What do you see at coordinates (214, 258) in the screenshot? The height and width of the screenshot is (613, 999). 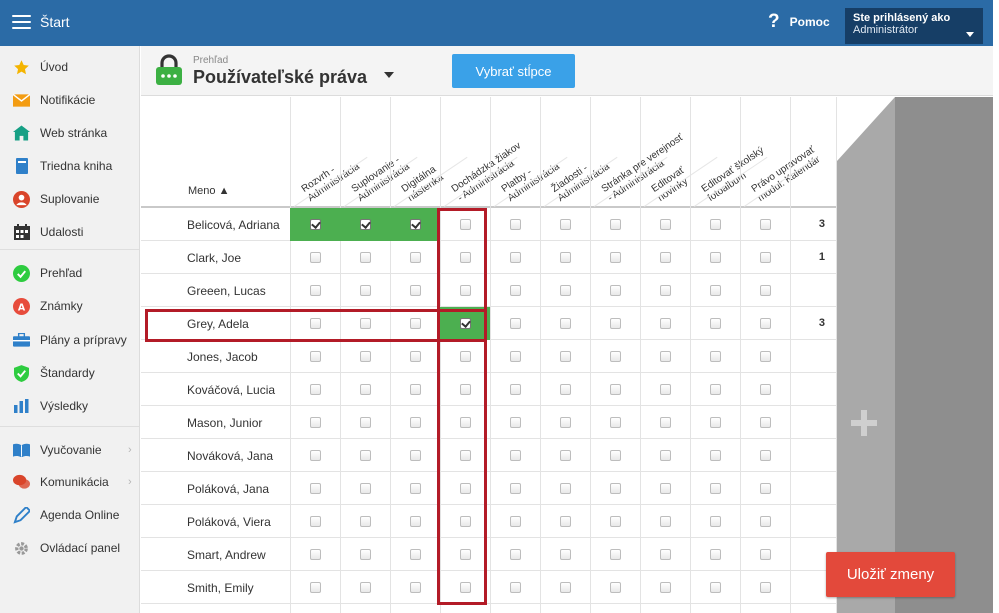 I see `user-name-cell: Clark, Joe` at bounding box center [214, 258].